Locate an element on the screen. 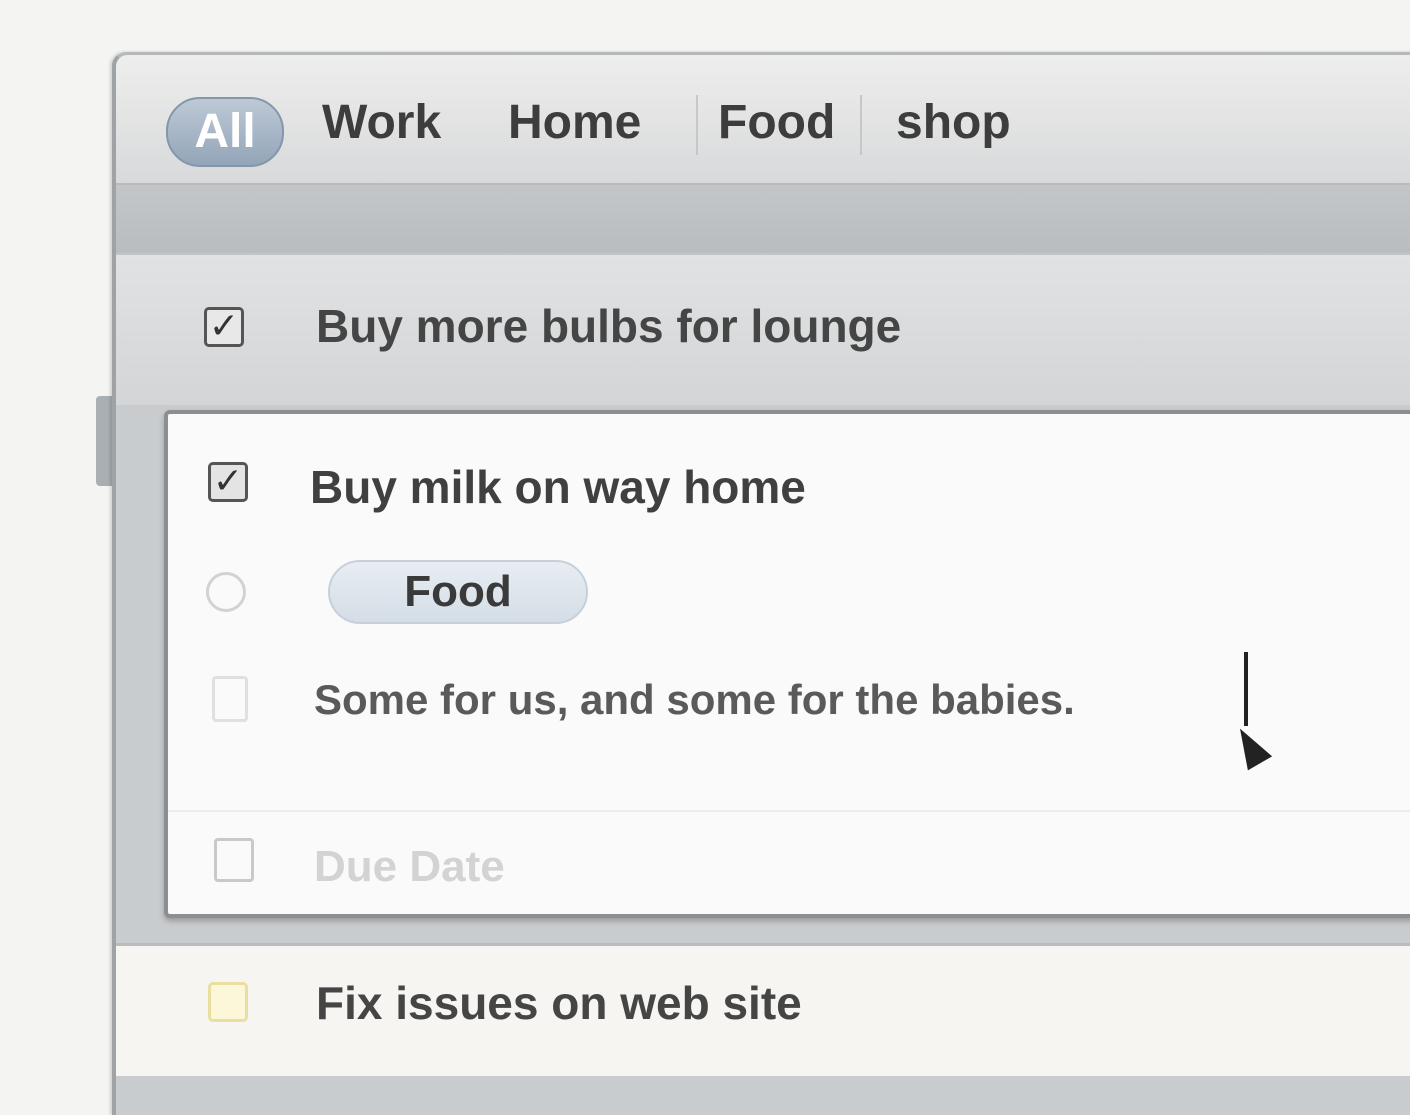  task-row: ✓ Buy more bulbs for lounge is located at coordinates (763, 329).